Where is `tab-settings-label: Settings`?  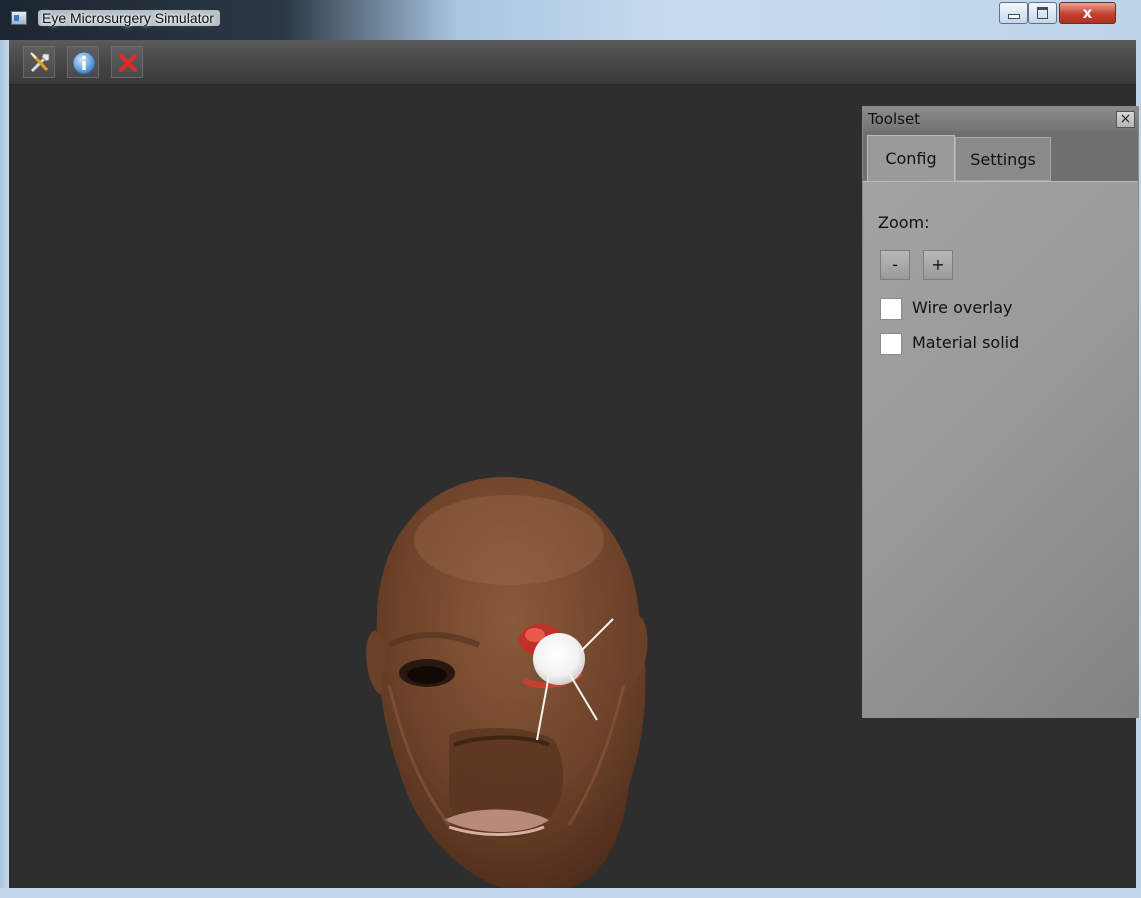
tab-settings-label: Settings is located at coordinates (1003, 159).